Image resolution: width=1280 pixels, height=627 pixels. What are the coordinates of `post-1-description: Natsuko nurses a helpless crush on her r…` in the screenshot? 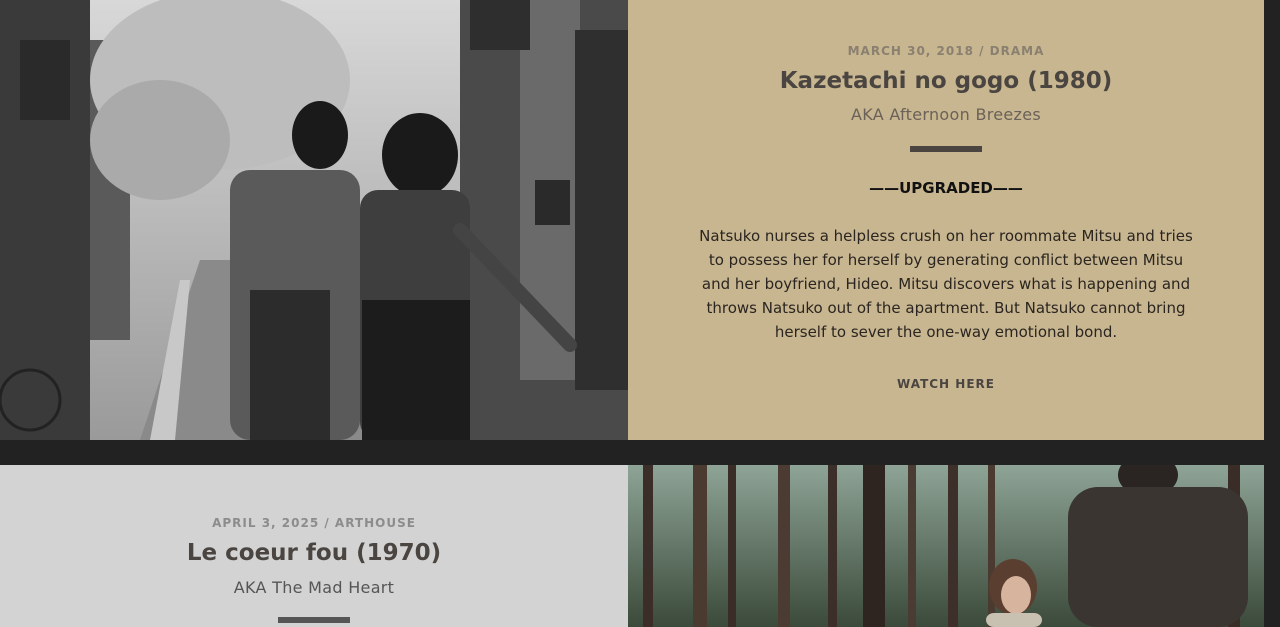 It's located at (946, 284).